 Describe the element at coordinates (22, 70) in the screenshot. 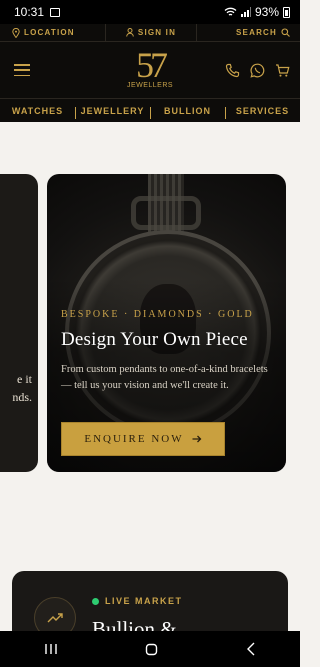

I see `menu-icon` at that location.